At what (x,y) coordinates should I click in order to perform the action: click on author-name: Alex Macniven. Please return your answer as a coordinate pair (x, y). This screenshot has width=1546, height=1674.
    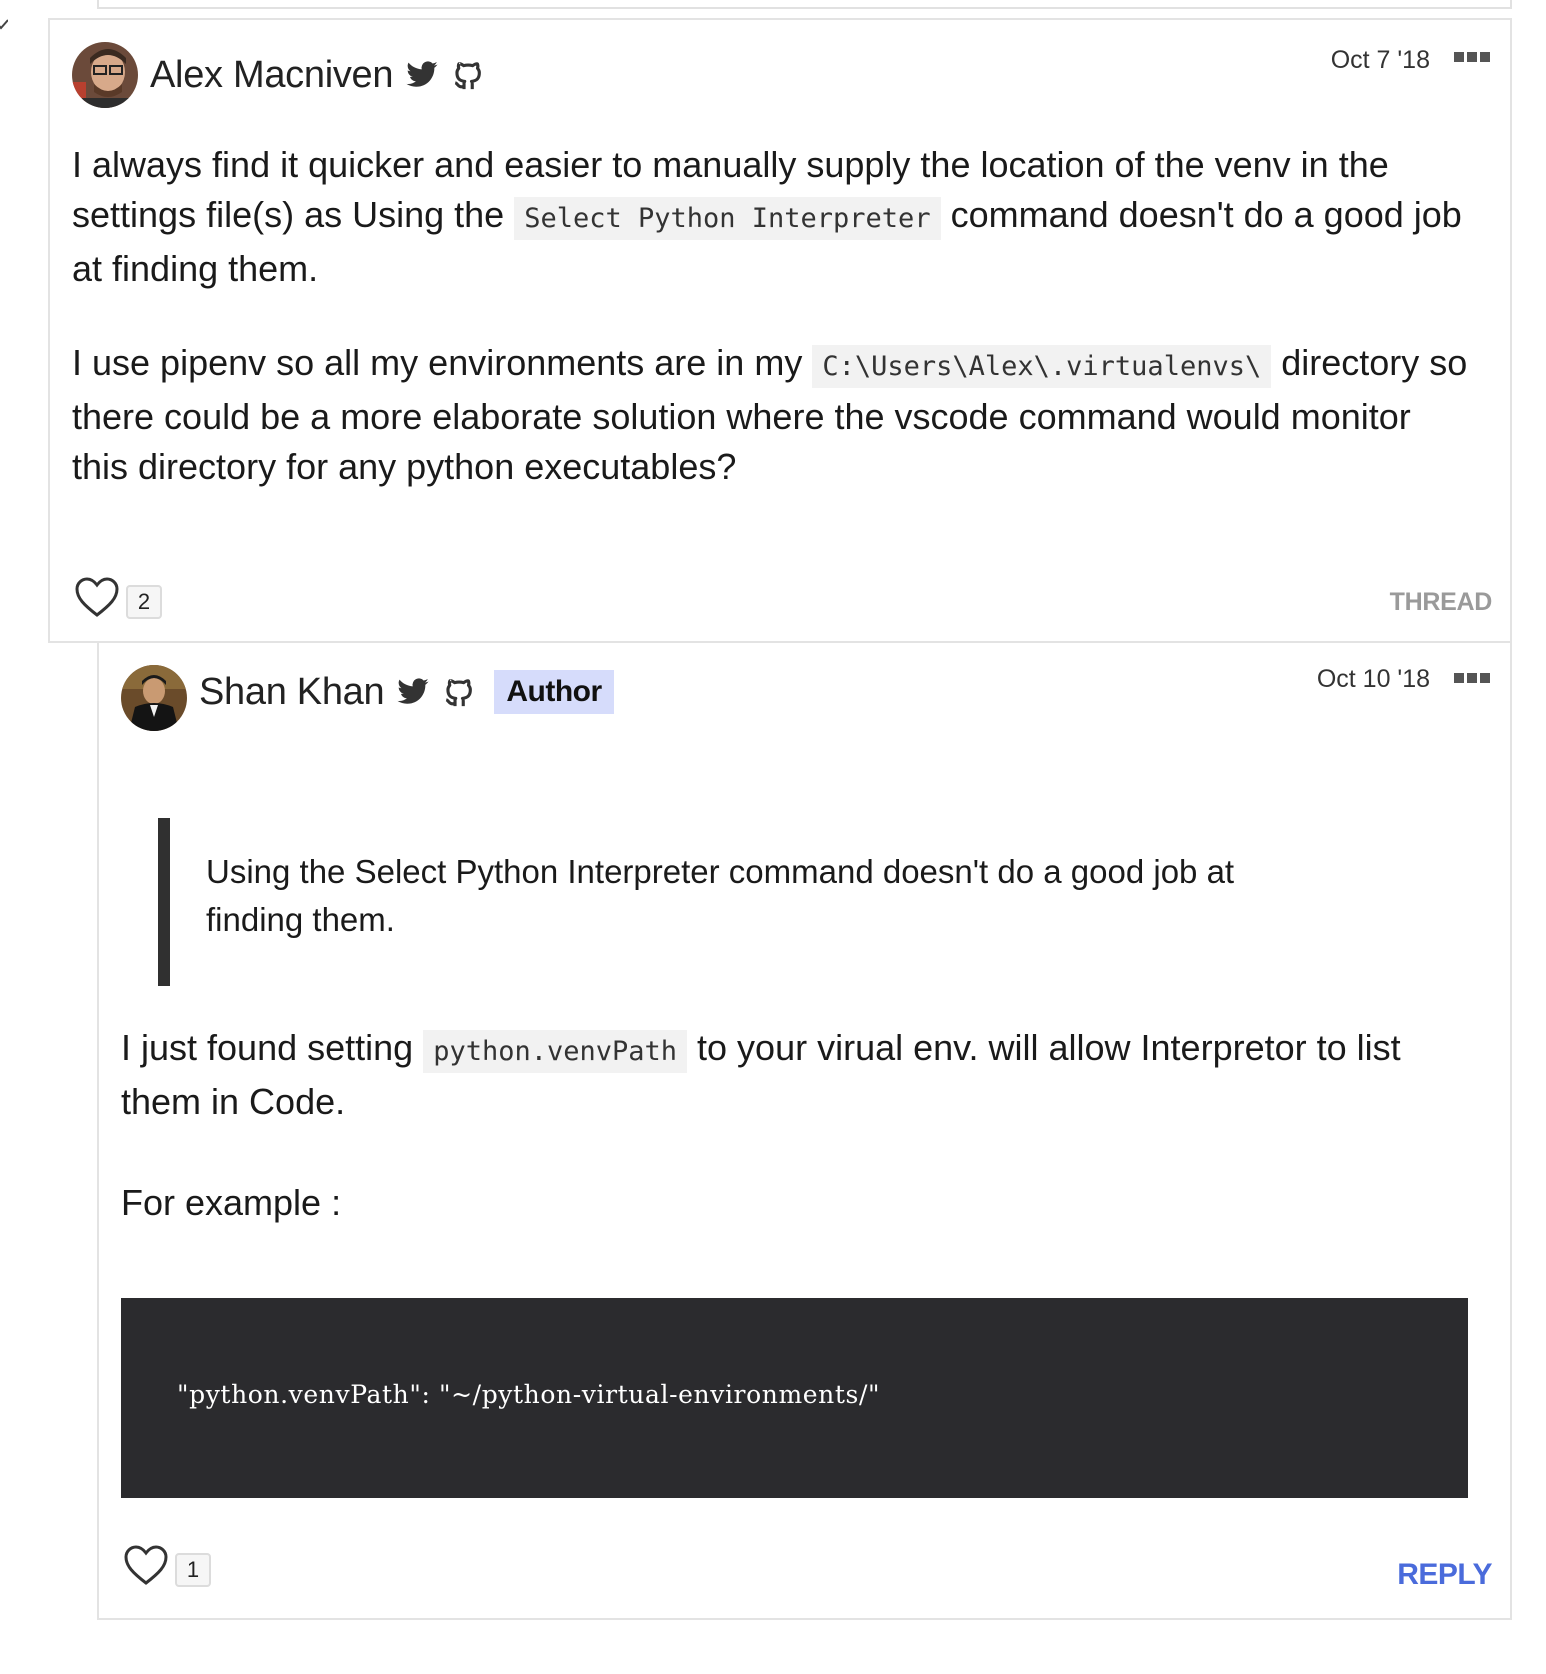
    Looking at the image, I should click on (272, 75).